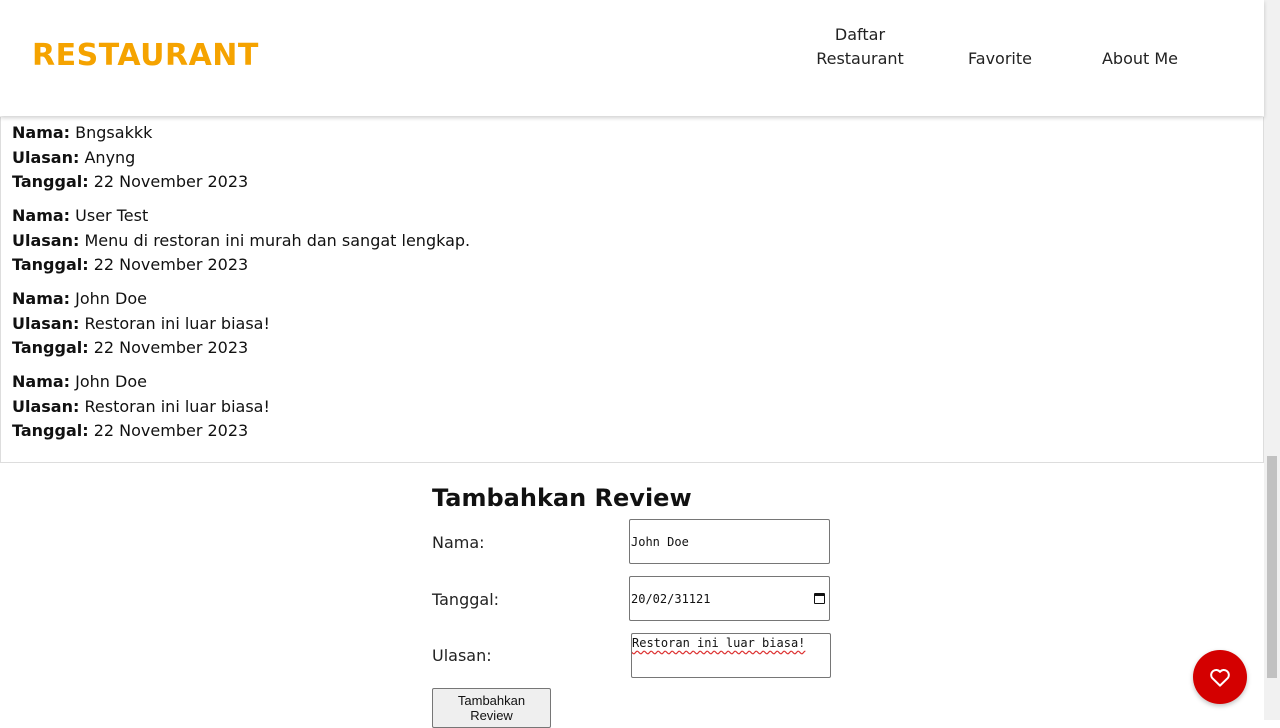  What do you see at coordinates (491, 708) in the screenshot?
I see `submit-review-button: Tambahkan Review` at bounding box center [491, 708].